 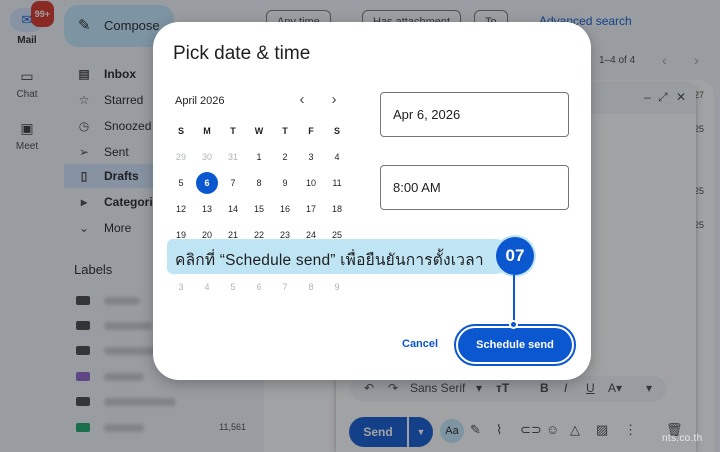 What do you see at coordinates (259, 209) in the screenshot?
I see `calendar-day: 15` at bounding box center [259, 209].